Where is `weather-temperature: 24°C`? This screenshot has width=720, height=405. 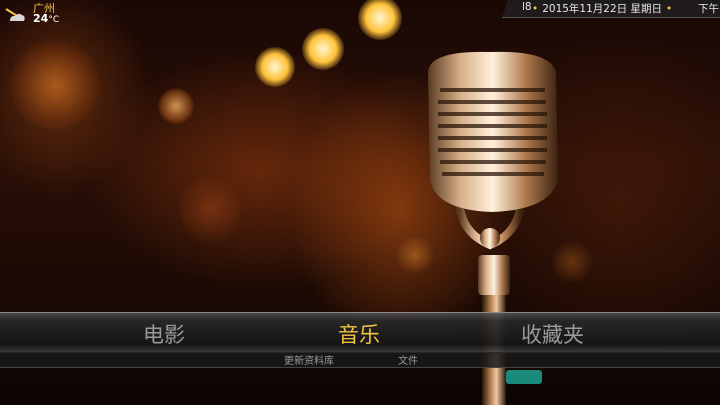 weather-temperature: 24°C is located at coordinates (46, 18).